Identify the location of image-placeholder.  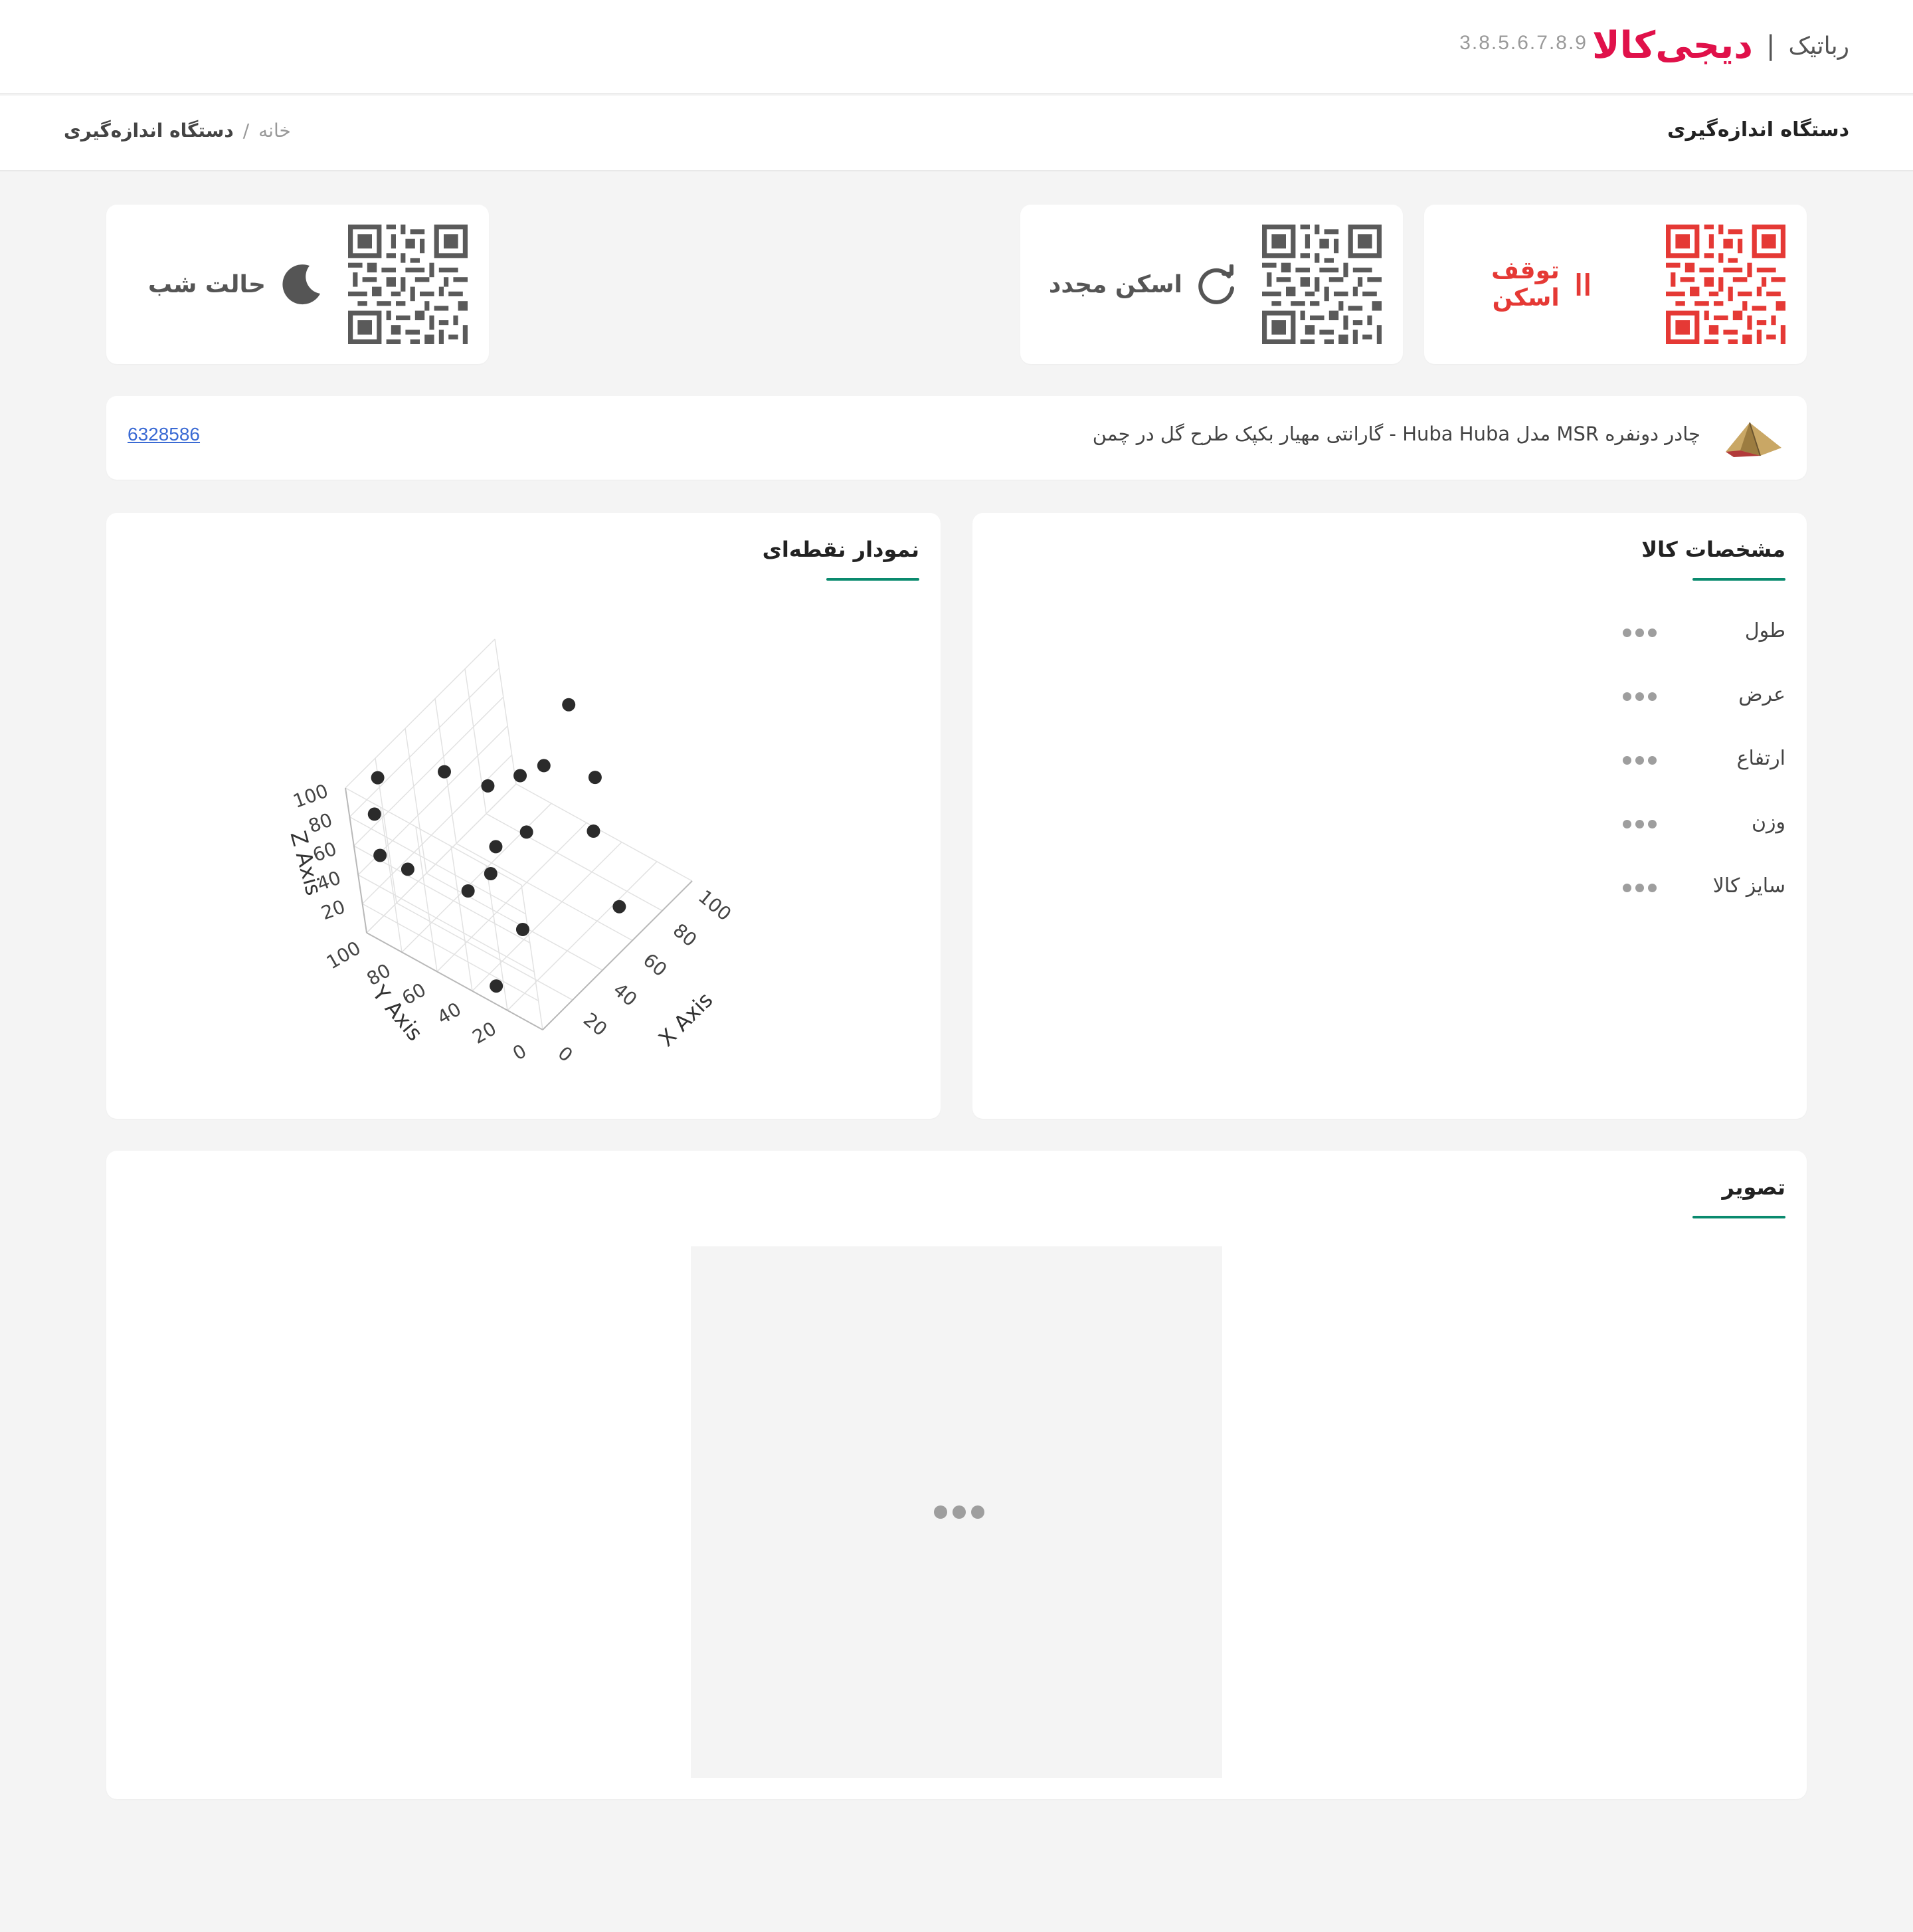
(956, 1512).